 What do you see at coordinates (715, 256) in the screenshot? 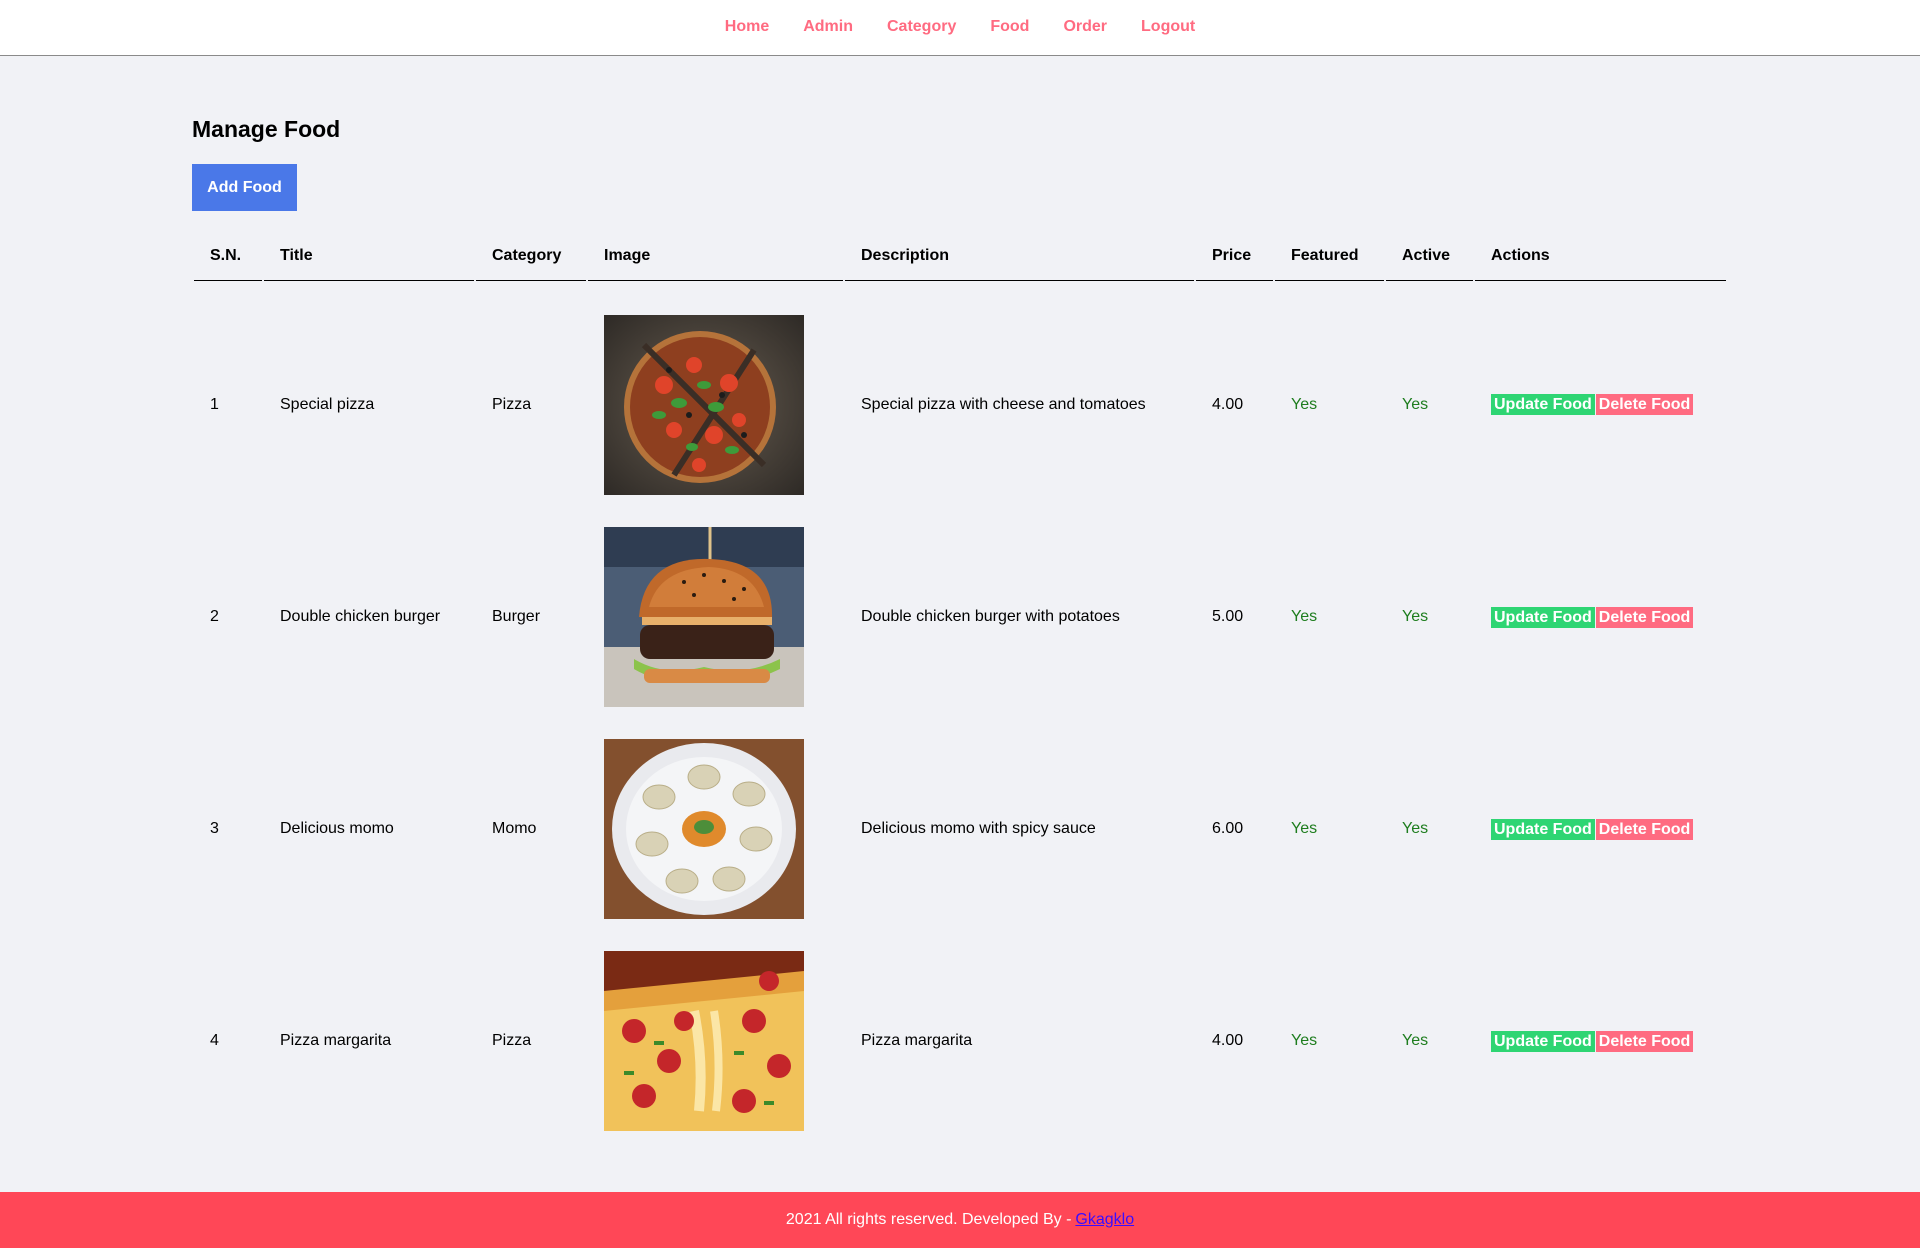
I see `column-header-image: Image` at bounding box center [715, 256].